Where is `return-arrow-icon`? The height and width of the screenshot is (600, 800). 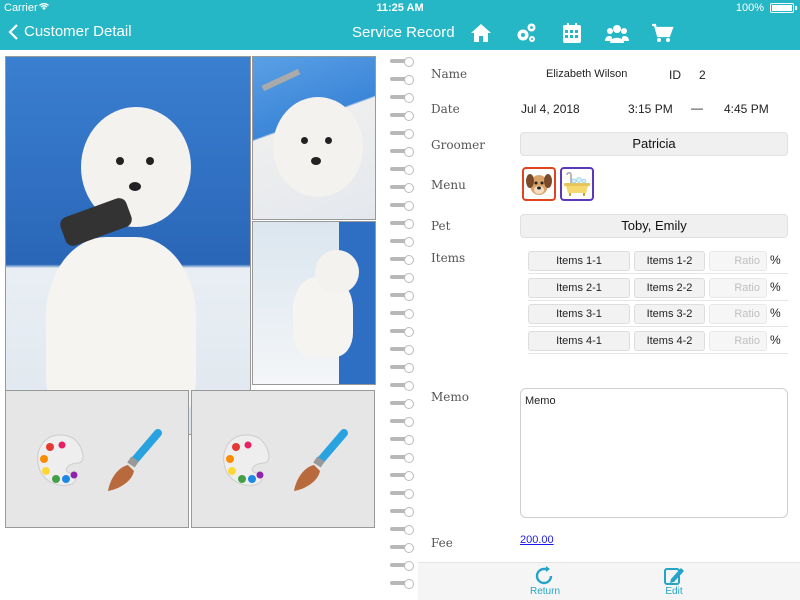 return-arrow-icon is located at coordinates (544, 575).